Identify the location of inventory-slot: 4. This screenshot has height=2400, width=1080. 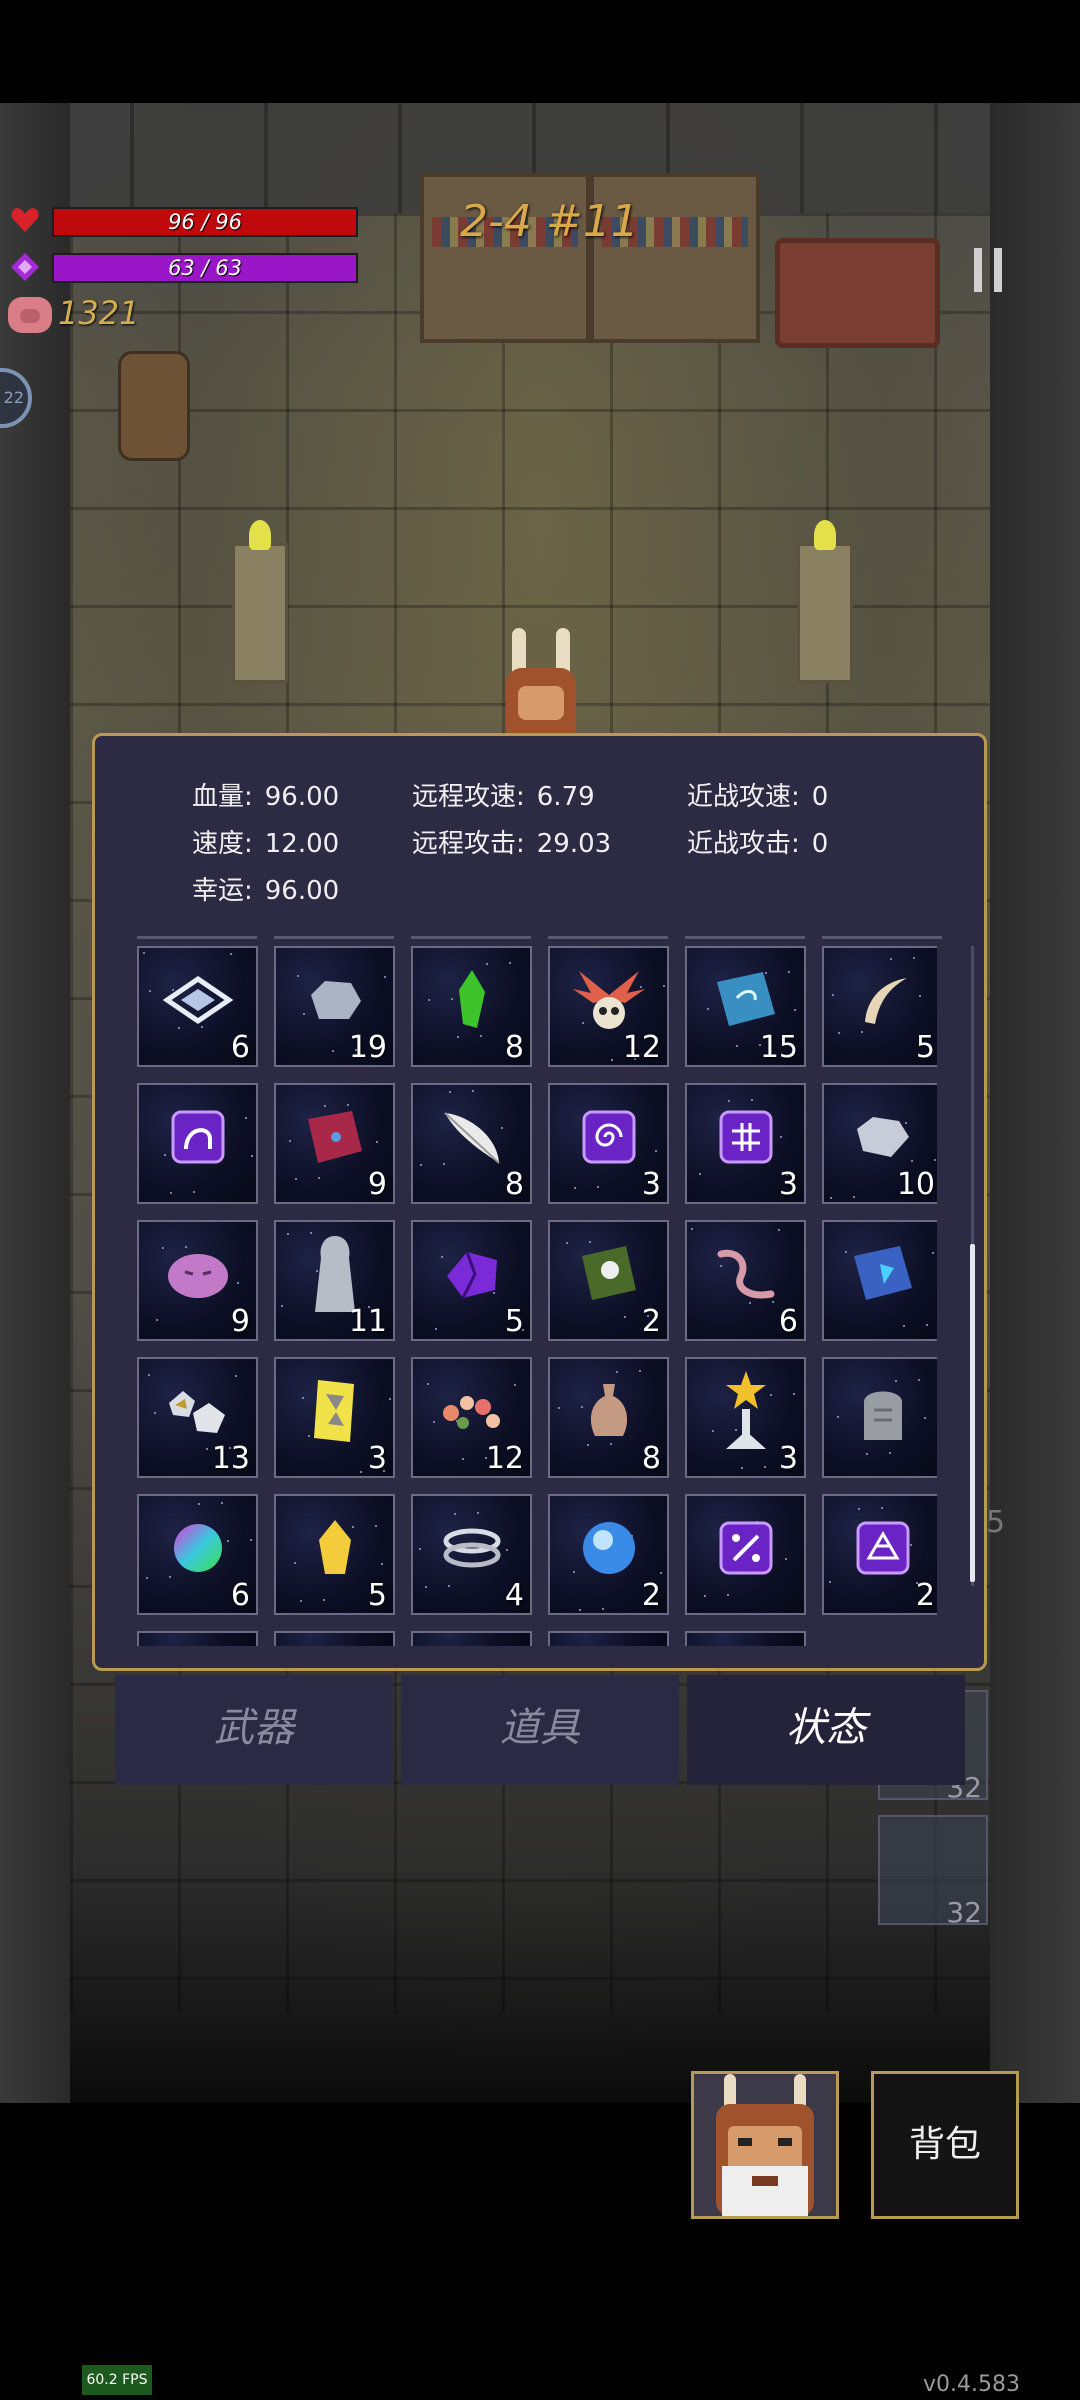
(471, 1554).